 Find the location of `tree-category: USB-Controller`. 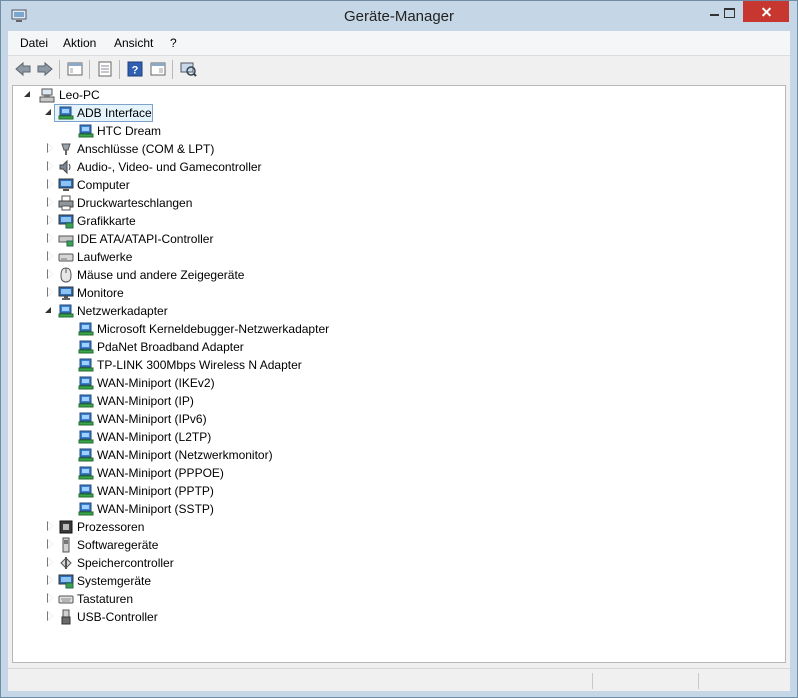

tree-category: USB-Controller is located at coordinates (393, 617).